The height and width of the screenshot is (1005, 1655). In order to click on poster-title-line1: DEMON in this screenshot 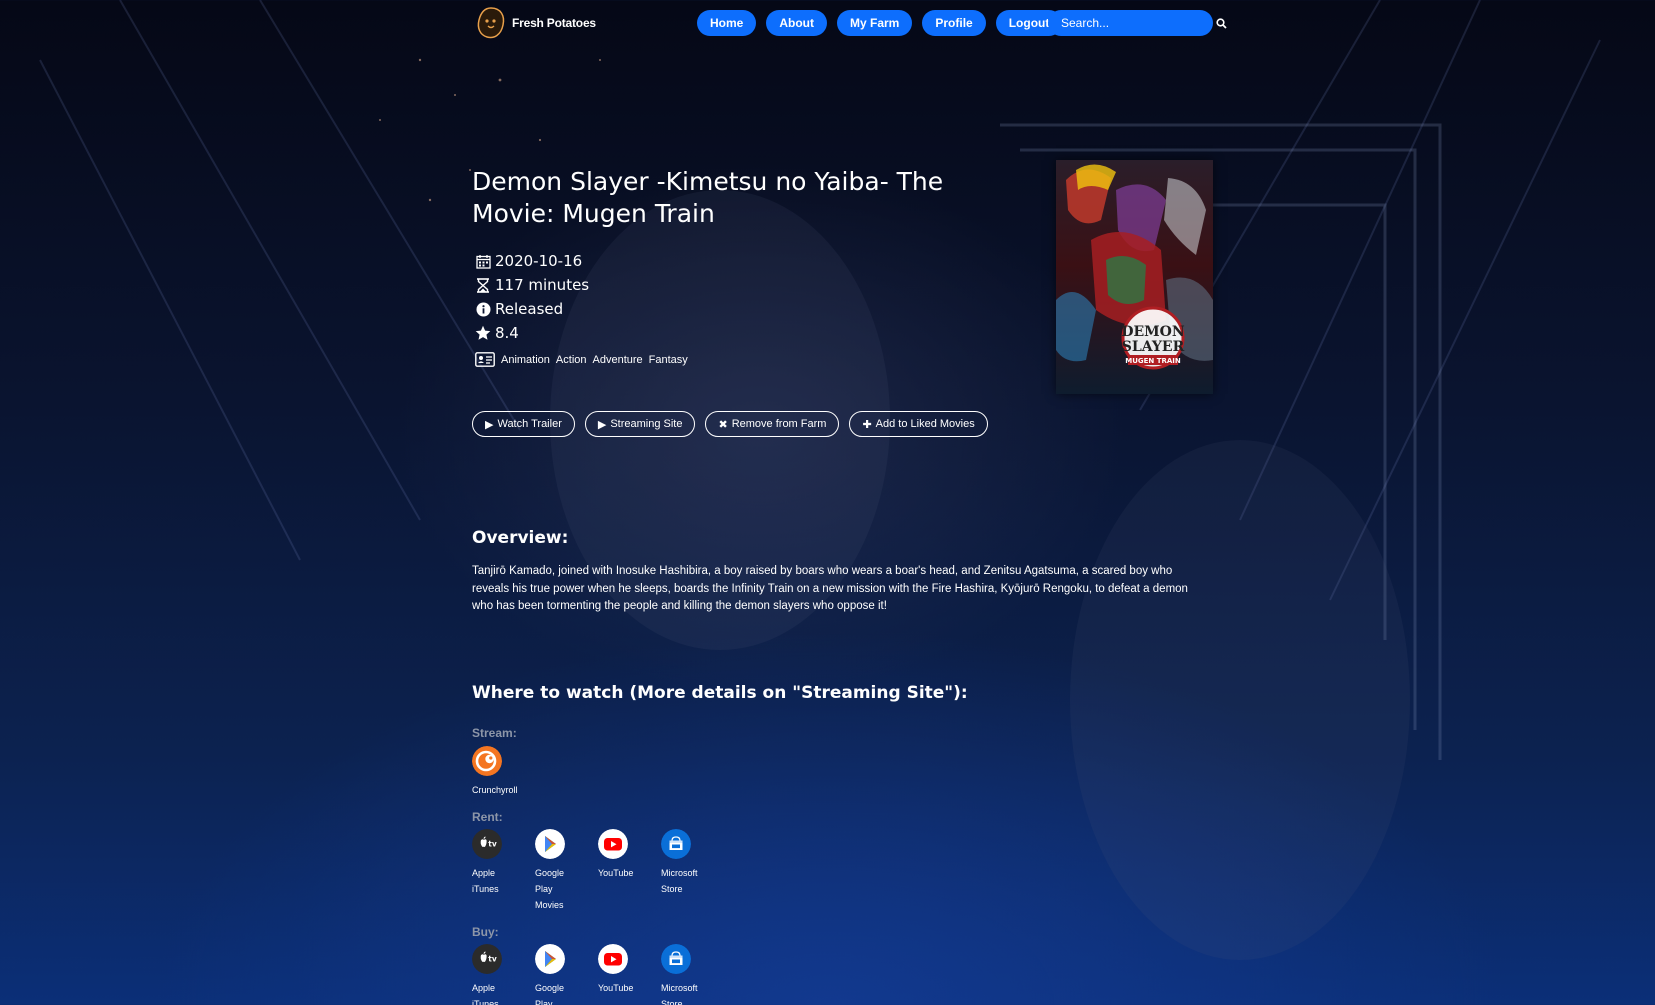, I will do `click(1153, 332)`.